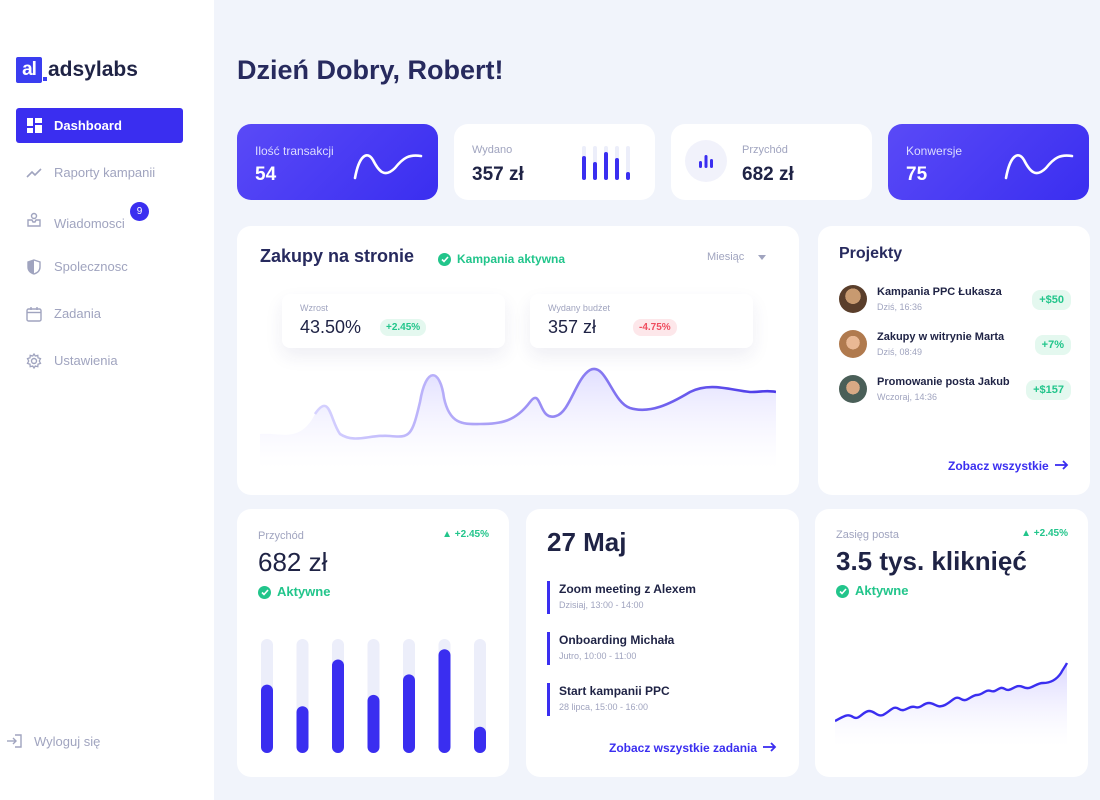  I want to click on budget-box: Wydany budżet 357 zł -4.75%, so click(641, 321).